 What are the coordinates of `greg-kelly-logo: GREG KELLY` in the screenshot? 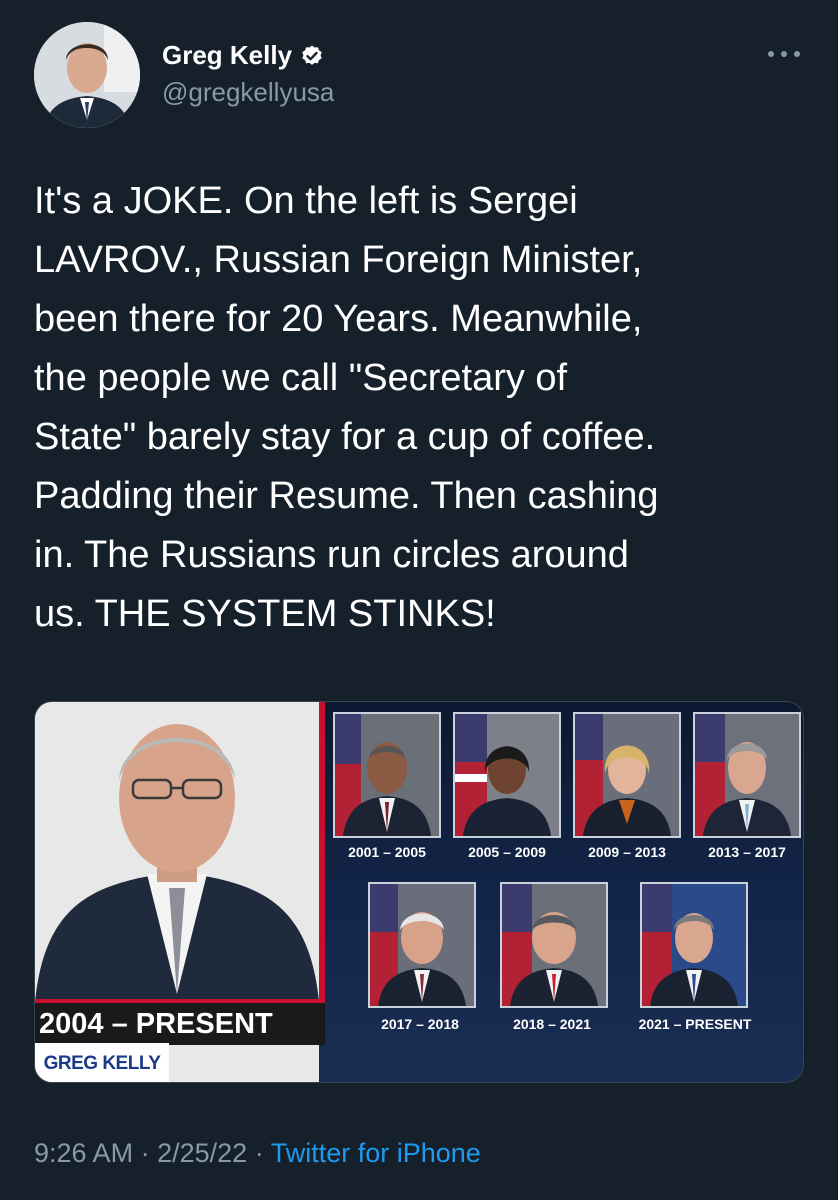 It's located at (102, 1062).